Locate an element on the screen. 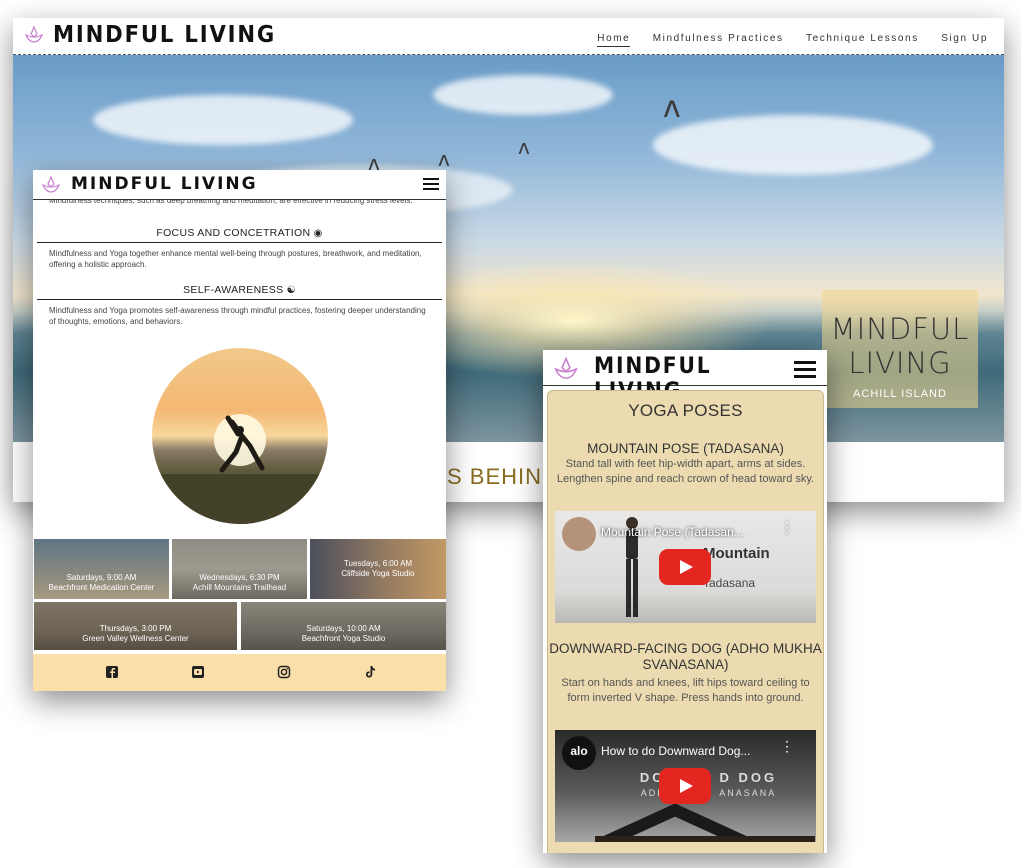 The height and width of the screenshot is (868, 1021). nav-link-sign-up: Sign Up is located at coordinates (964, 38).